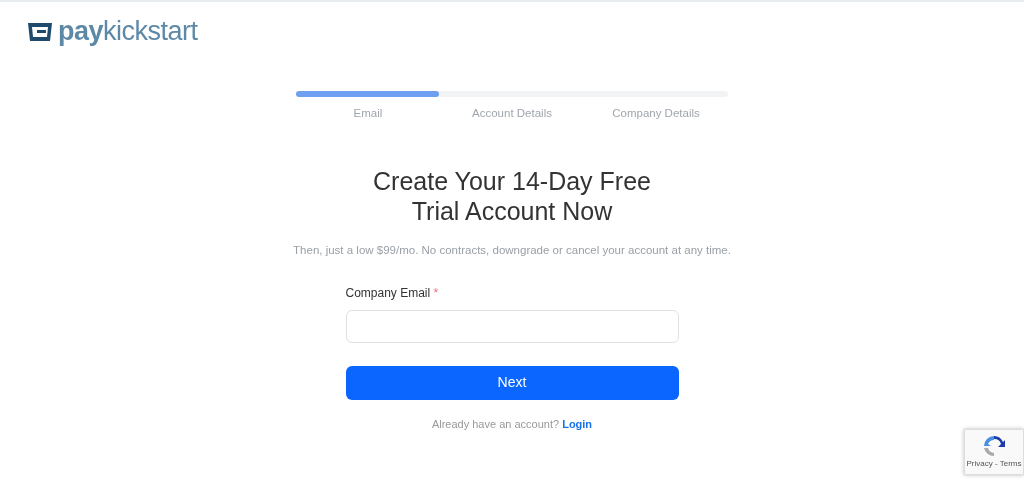  What do you see at coordinates (512, 211) in the screenshot?
I see `page-heading: Trial Account Now` at bounding box center [512, 211].